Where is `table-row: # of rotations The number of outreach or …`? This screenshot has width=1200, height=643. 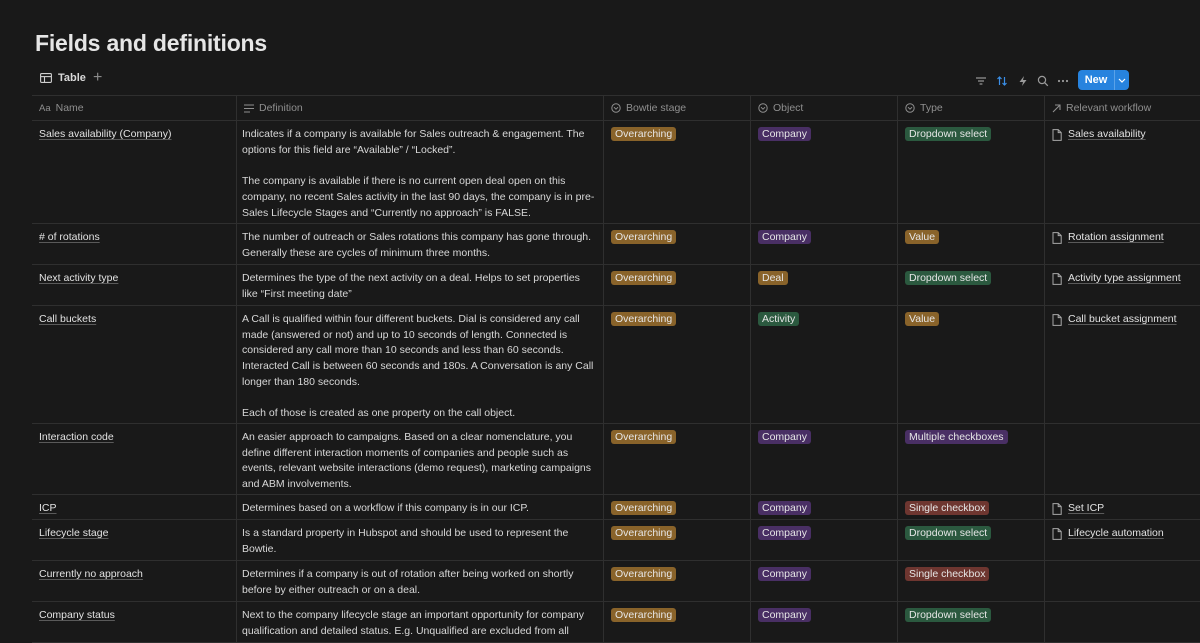 table-row: # of rotations The number of outreach or … is located at coordinates (616, 244).